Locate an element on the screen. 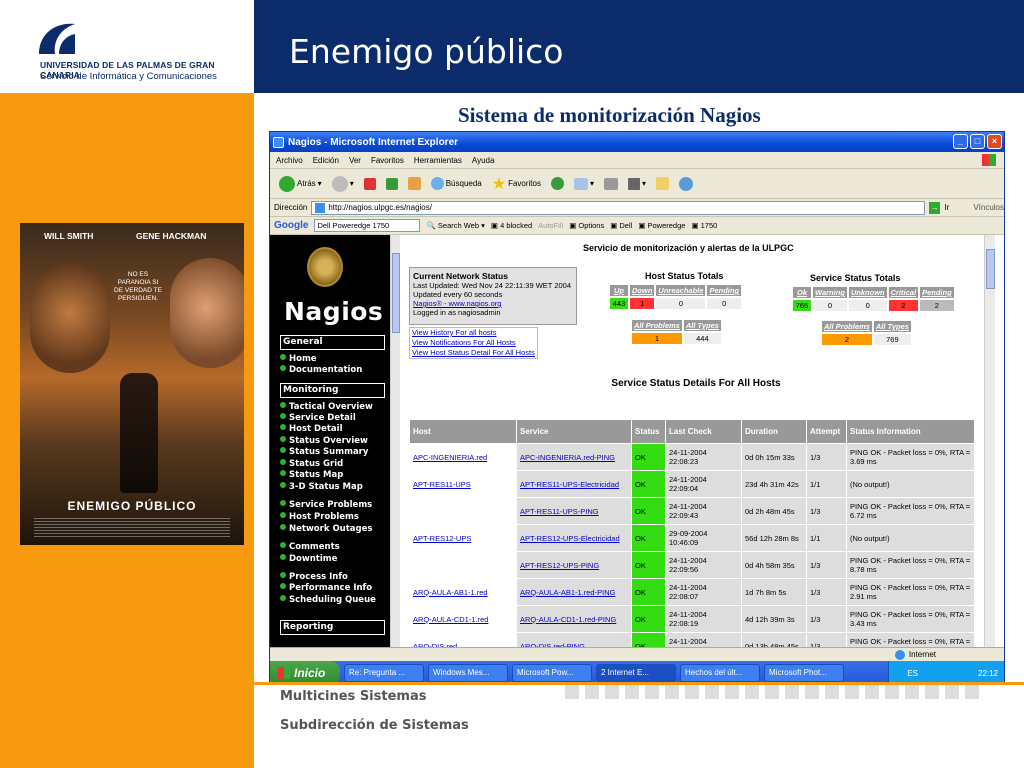 Image resolution: width=1024 pixels, height=768 pixels. language-indicator: ES is located at coordinates (912, 673).